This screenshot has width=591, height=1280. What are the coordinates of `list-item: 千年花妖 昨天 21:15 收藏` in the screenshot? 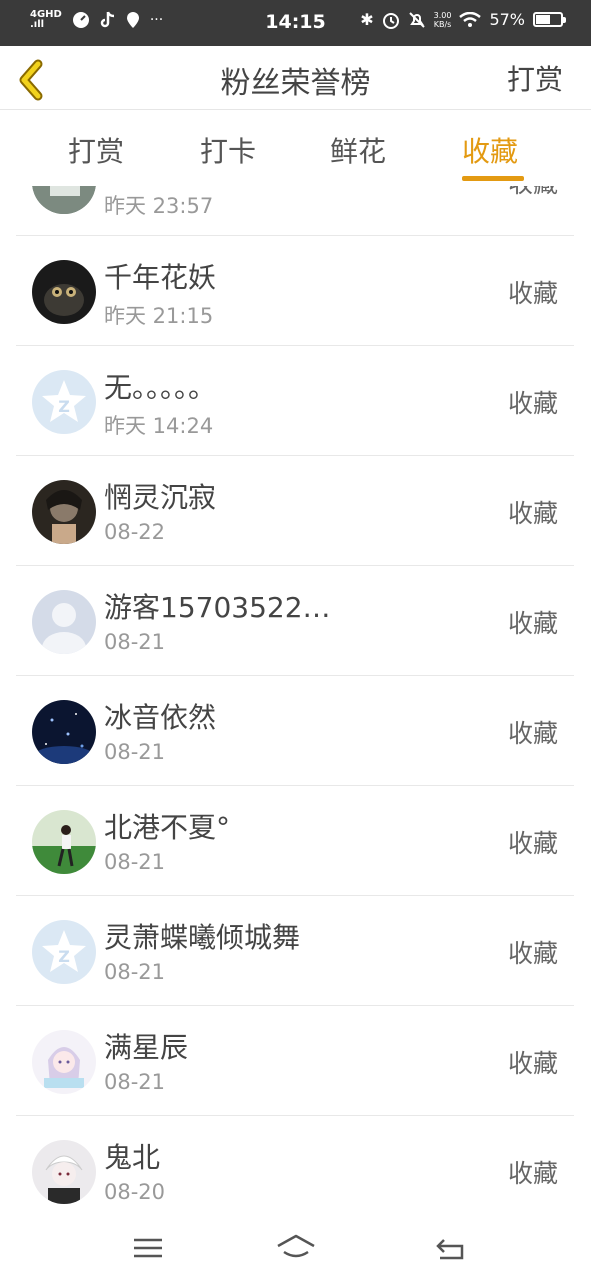 It's located at (295, 291).